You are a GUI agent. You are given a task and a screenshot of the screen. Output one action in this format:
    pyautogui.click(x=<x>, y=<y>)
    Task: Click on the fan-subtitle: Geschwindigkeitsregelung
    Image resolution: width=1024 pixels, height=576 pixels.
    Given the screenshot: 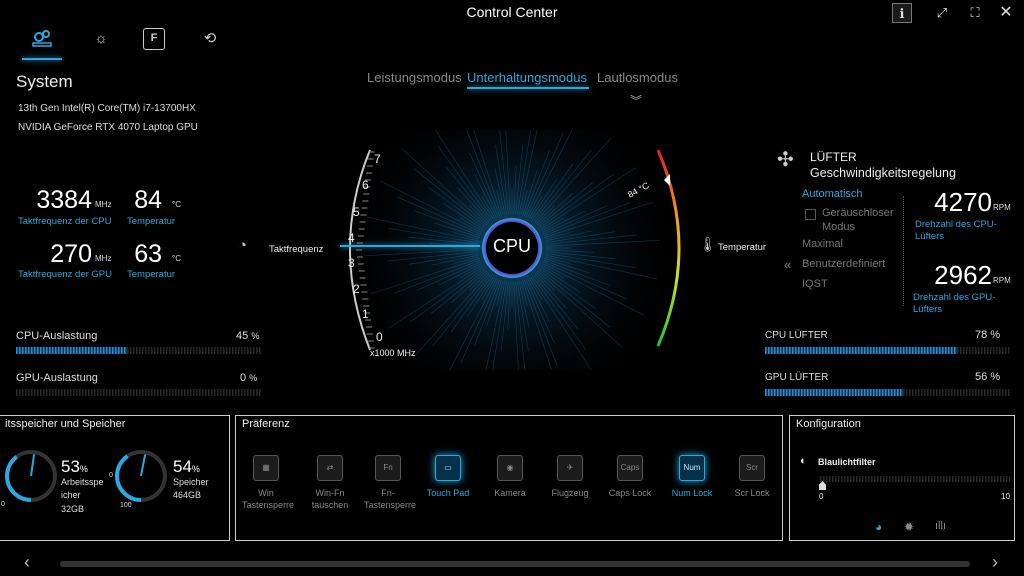 What is the action you would take?
    pyautogui.click(x=883, y=173)
    